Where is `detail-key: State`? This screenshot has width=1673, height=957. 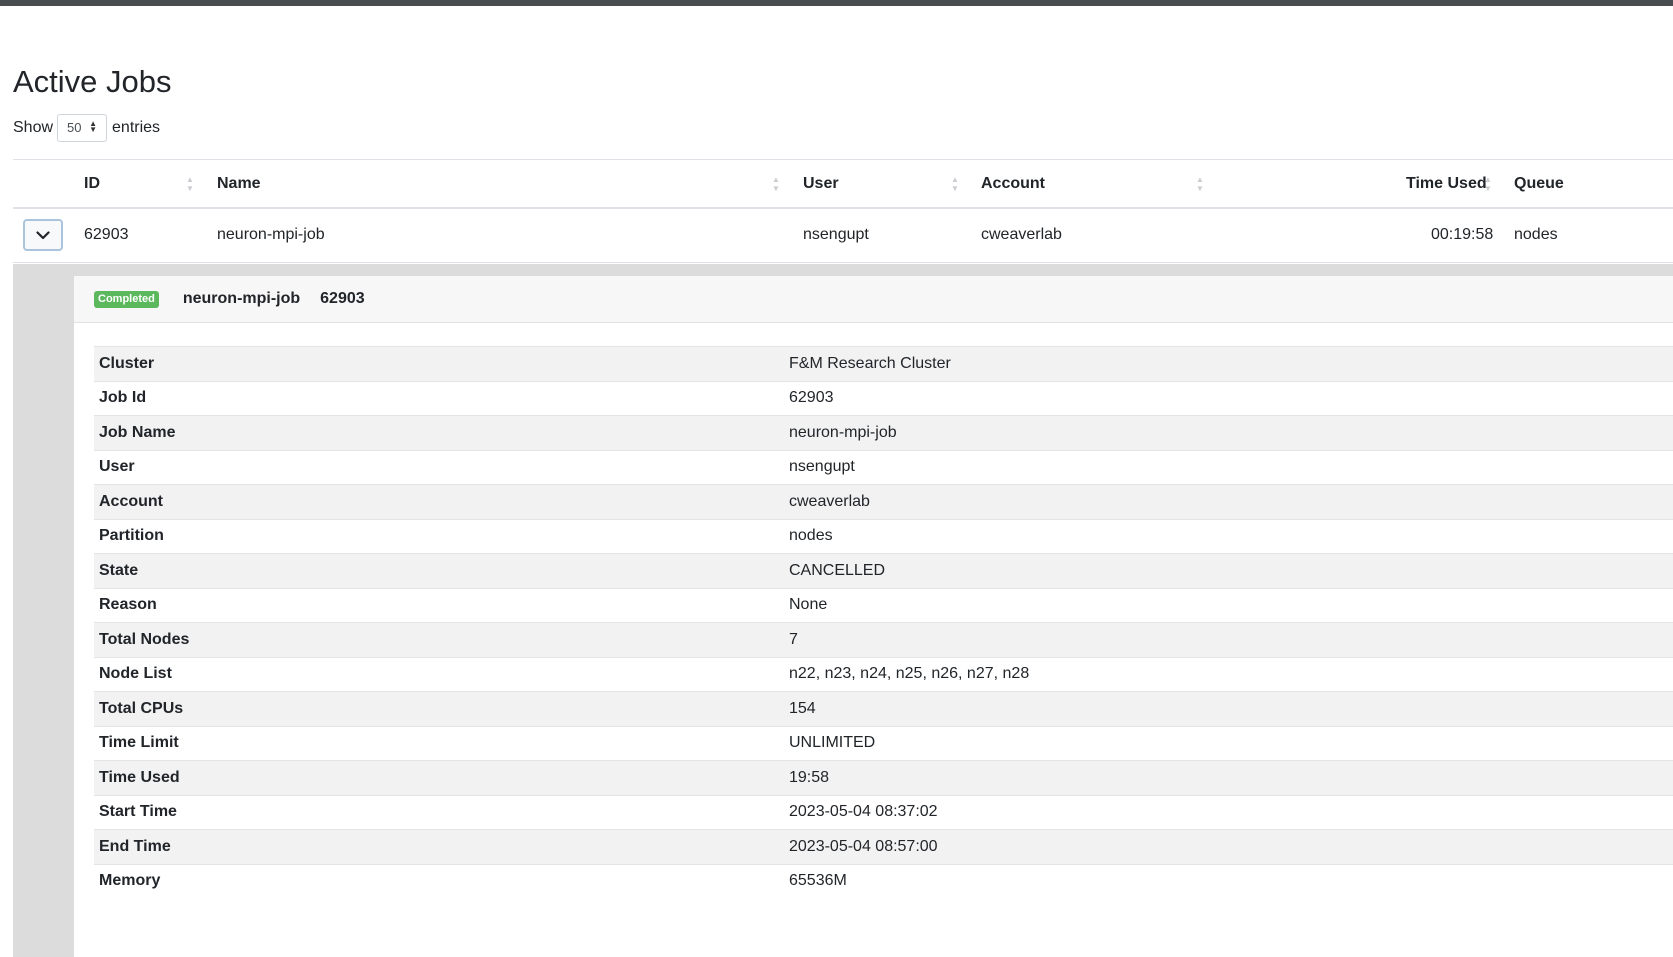
detail-key: State is located at coordinates (119, 570).